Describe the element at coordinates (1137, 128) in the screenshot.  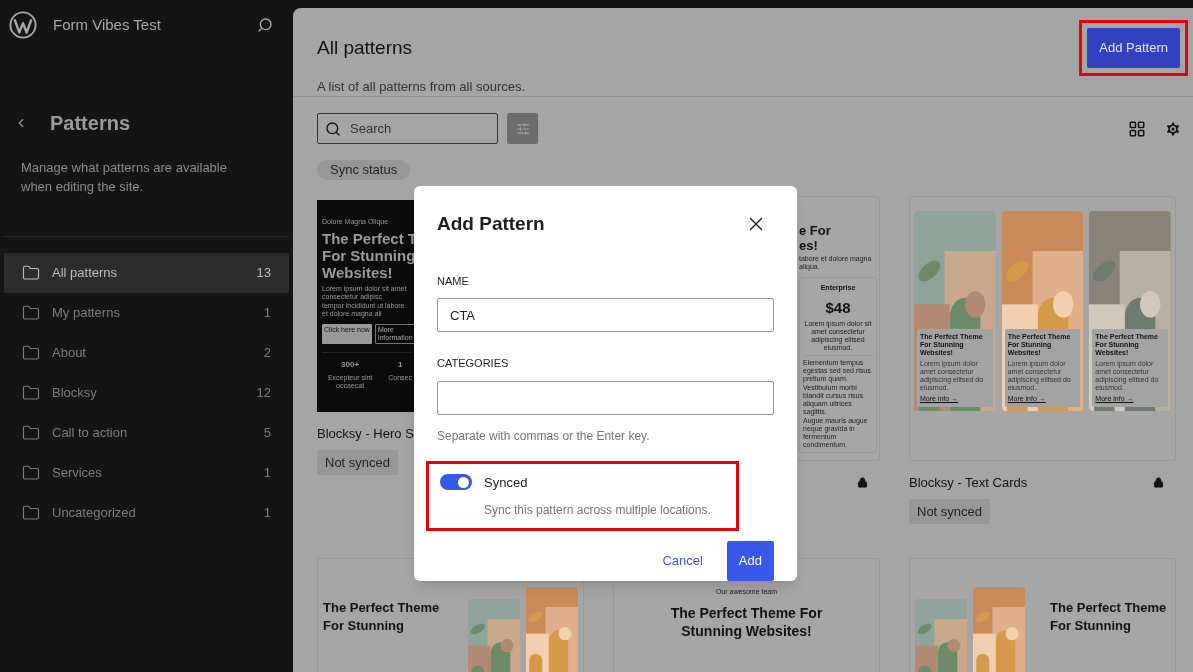
I see `grid-view-icon` at that location.